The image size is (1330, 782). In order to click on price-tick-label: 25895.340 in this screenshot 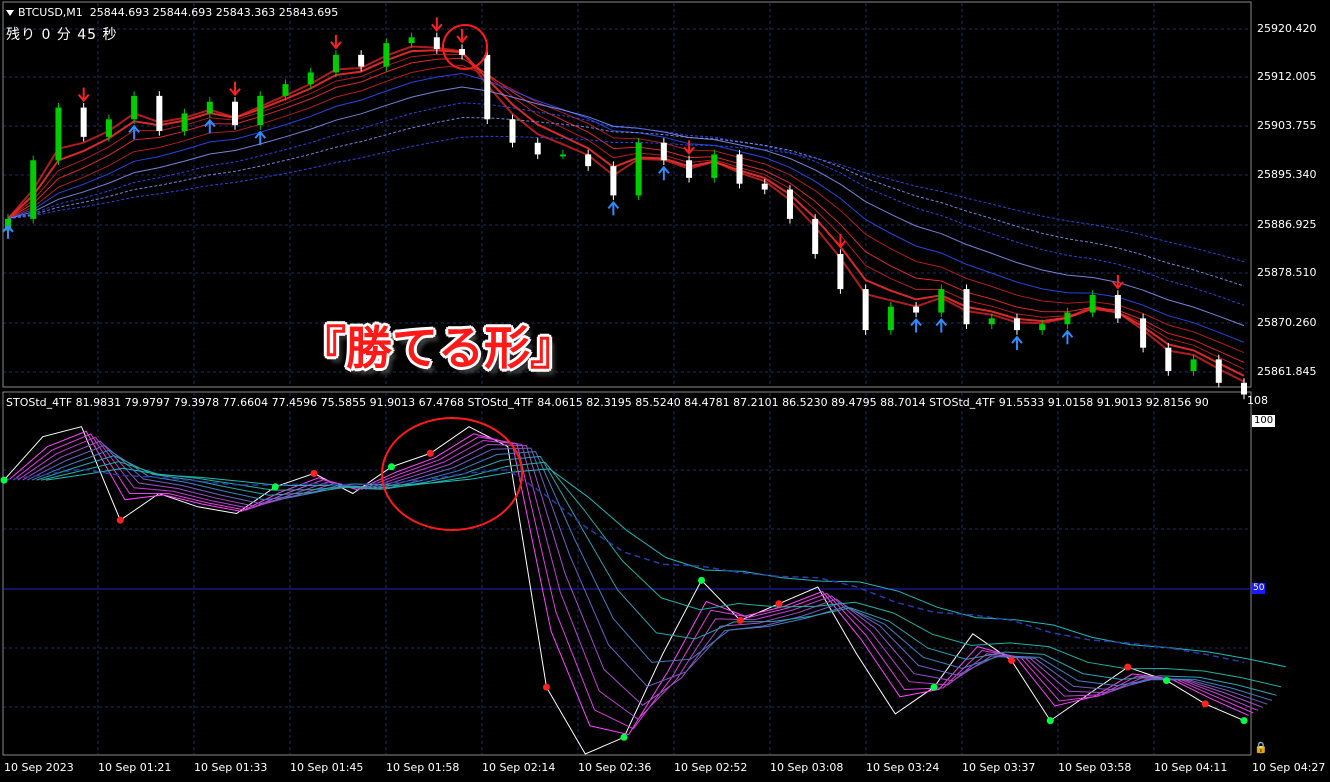, I will do `click(1287, 174)`.